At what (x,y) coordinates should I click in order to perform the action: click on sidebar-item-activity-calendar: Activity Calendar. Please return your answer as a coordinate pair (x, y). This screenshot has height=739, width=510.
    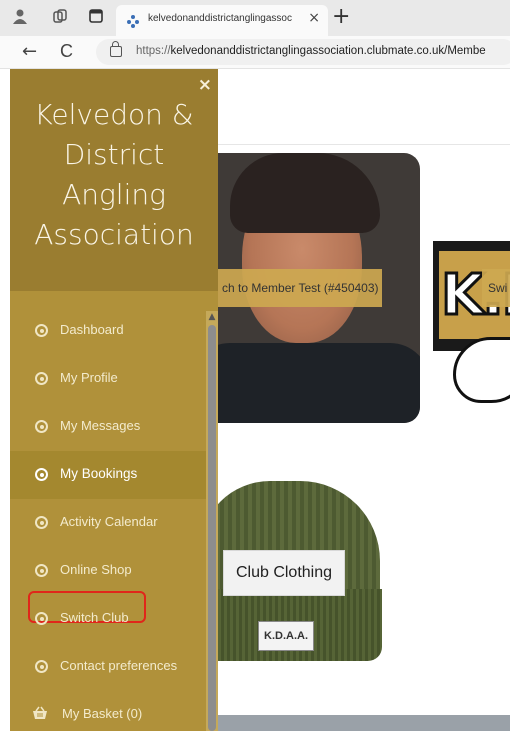
    Looking at the image, I should click on (108, 523).